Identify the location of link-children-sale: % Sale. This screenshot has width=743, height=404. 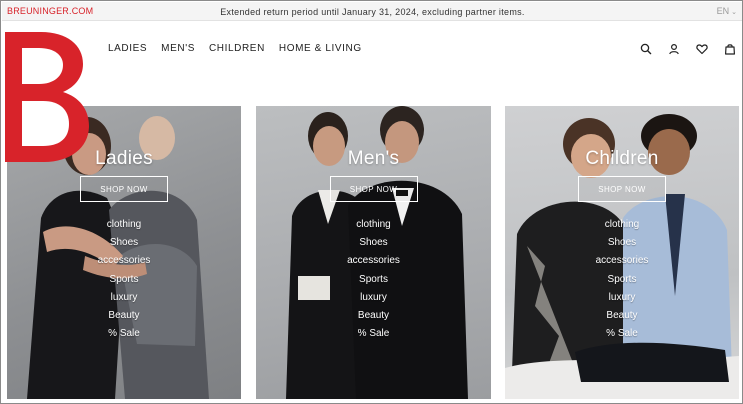
(622, 334).